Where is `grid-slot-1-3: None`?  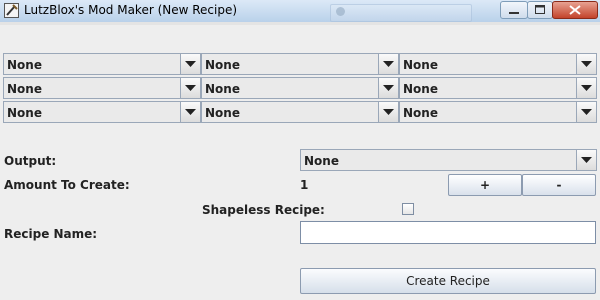 grid-slot-1-3: None is located at coordinates (498, 64).